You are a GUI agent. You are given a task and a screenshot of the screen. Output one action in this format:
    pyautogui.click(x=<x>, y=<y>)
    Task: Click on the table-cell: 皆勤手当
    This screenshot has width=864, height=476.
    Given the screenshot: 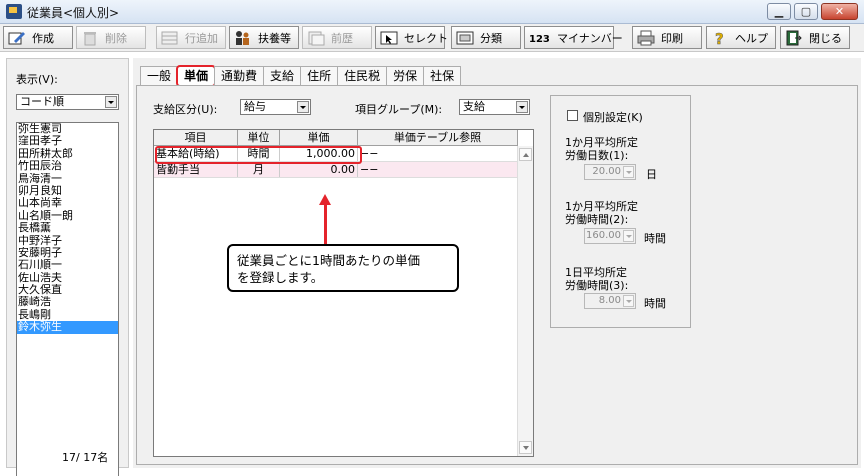 What is the action you would take?
    pyautogui.click(x=196, y=169)
    